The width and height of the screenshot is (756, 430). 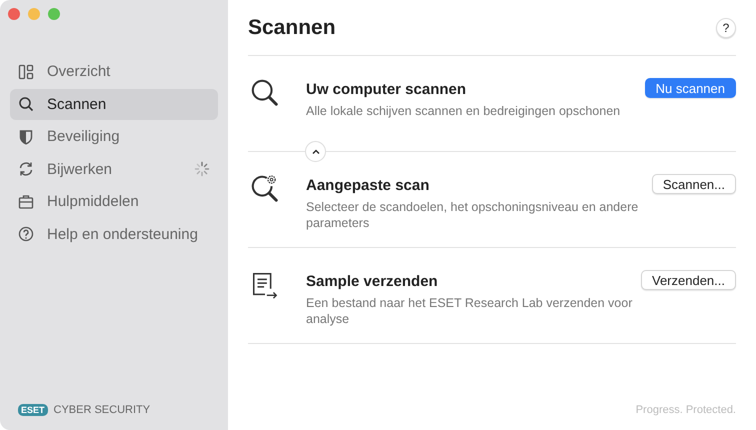 I want to click on action-button: Nu scannen, so click(x=690, y=88).